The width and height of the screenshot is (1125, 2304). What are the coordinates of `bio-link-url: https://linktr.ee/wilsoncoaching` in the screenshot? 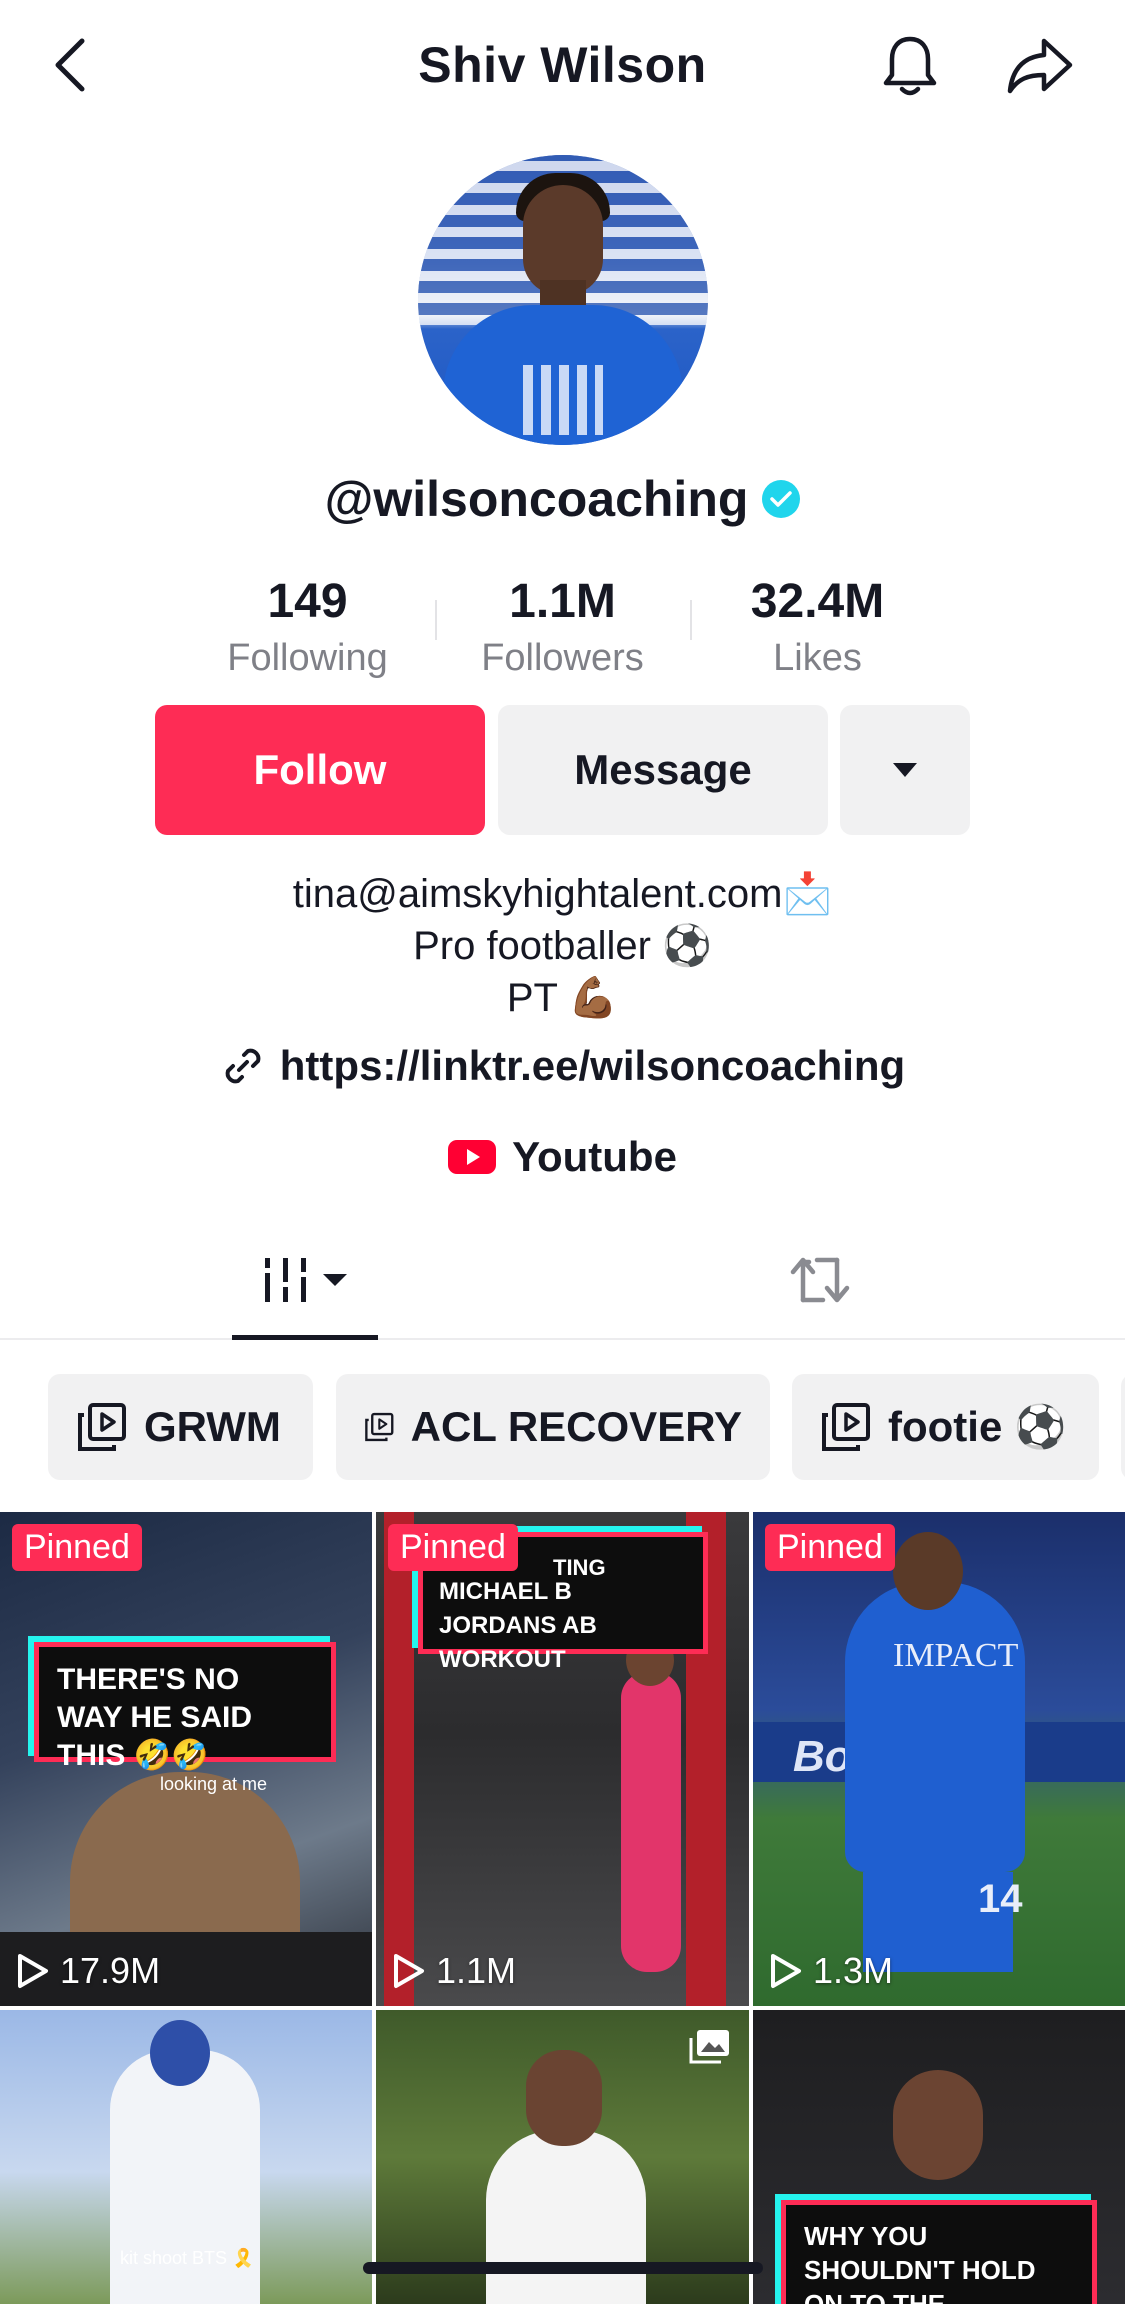 It's located at (592, 1065).